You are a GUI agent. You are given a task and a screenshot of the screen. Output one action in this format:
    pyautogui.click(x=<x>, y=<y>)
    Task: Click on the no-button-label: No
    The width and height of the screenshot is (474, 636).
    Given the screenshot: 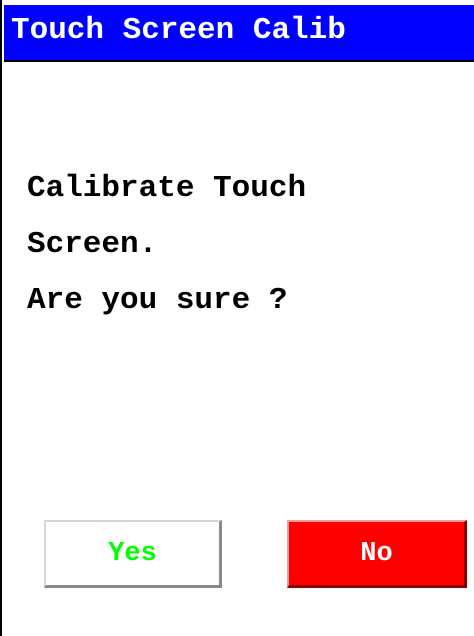 What is the action you would take?
    pyautogui.click(x=376, y=553)
    